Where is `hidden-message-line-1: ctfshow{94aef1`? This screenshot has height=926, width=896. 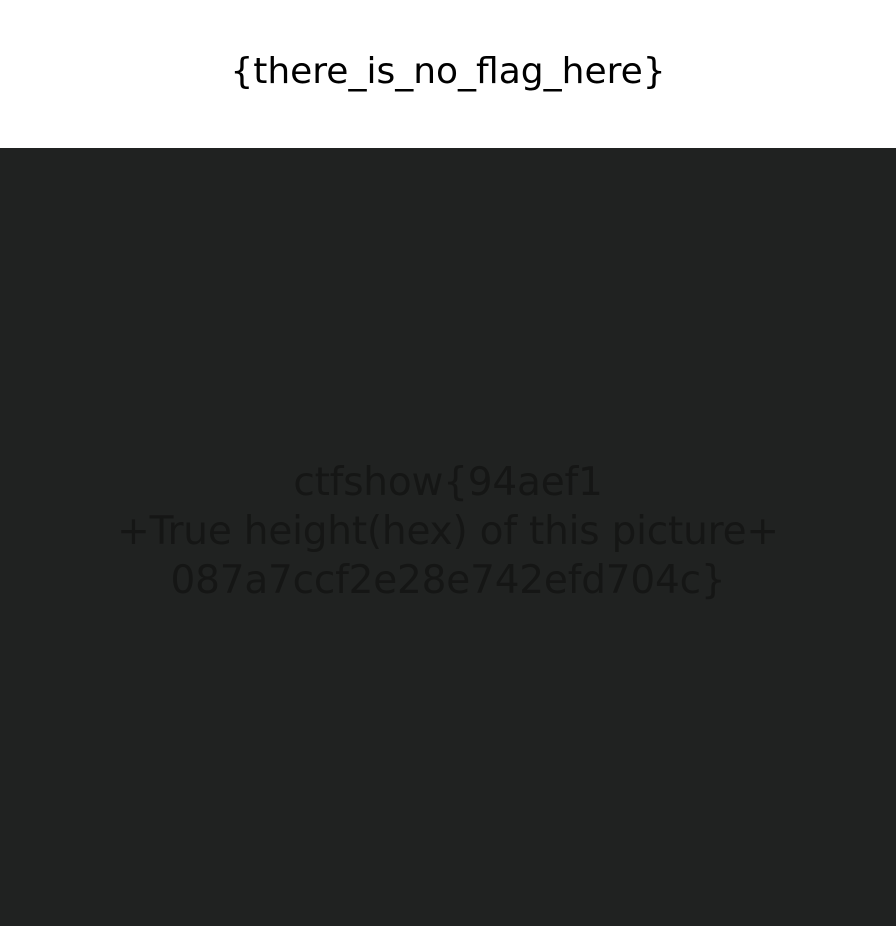 hidden-message-line-1: ctfshow{94aef1 is located at coordinates (448, 482).